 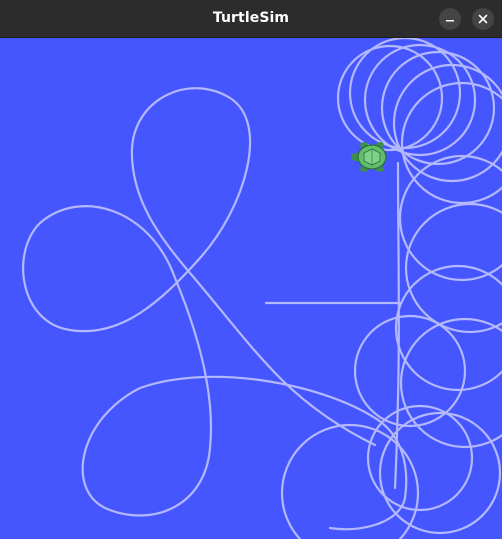 I want to click on title-bar: TurtleSim, so click(x=251, y=19).